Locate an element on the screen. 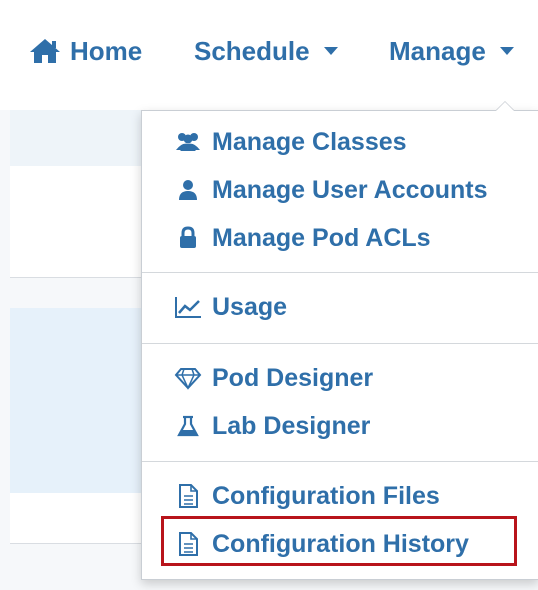 Image resolution: width=538 pixels, height=590 pixels. menu-item-label: Pod Designer is located at coordinates (293, 377).